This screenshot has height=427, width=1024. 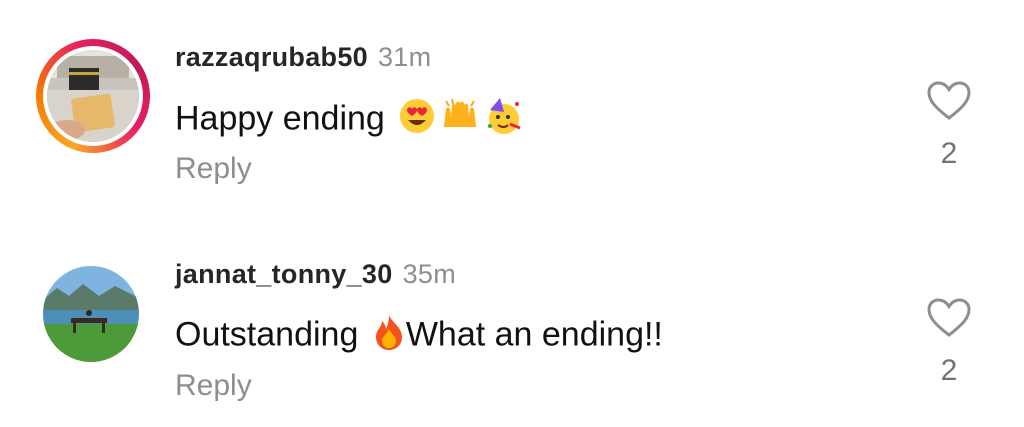 I want to click on raising-hands-emoji, so click(x=460, y=120).